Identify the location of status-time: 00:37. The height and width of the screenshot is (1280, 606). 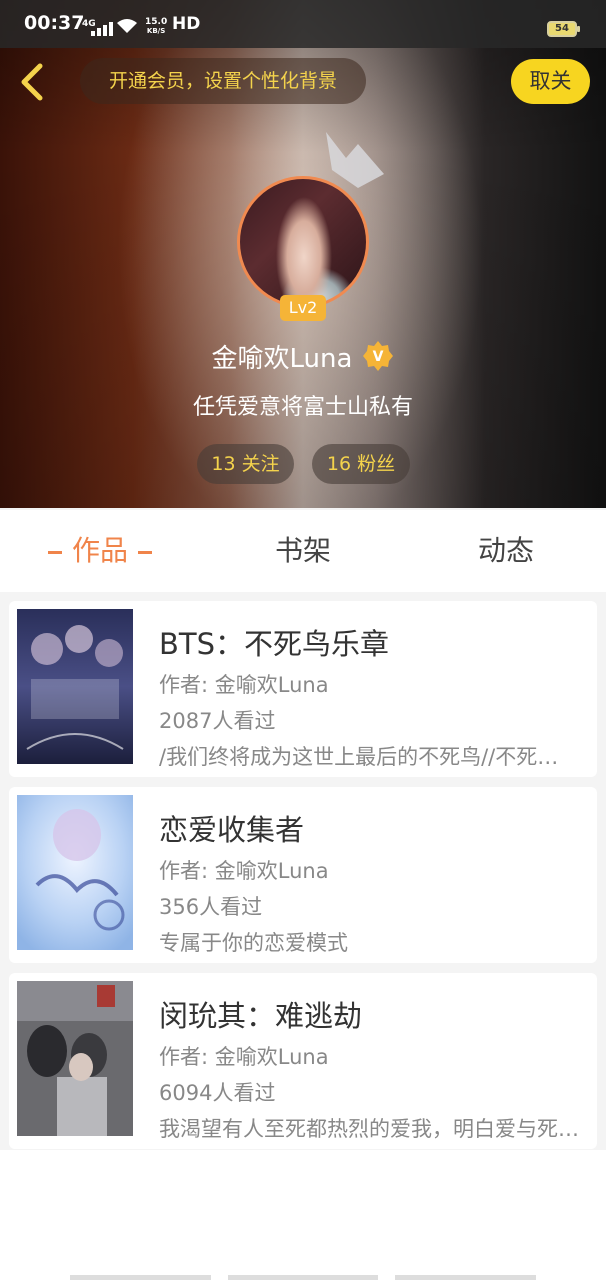
(54, 23).